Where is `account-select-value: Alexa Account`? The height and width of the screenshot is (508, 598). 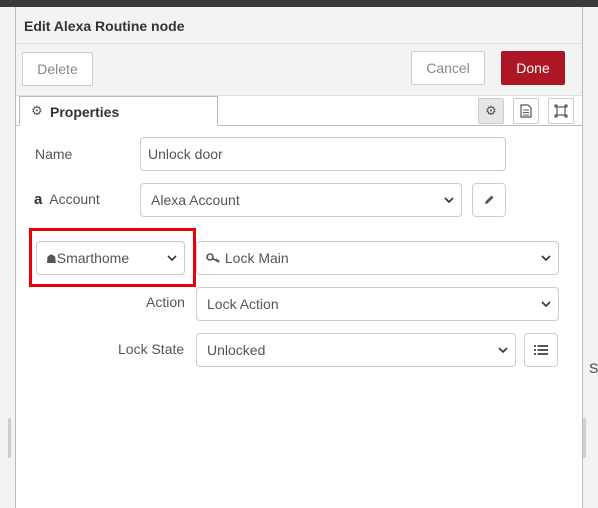 account-select-value: Alexa Account is located at coordinates (195, 200).